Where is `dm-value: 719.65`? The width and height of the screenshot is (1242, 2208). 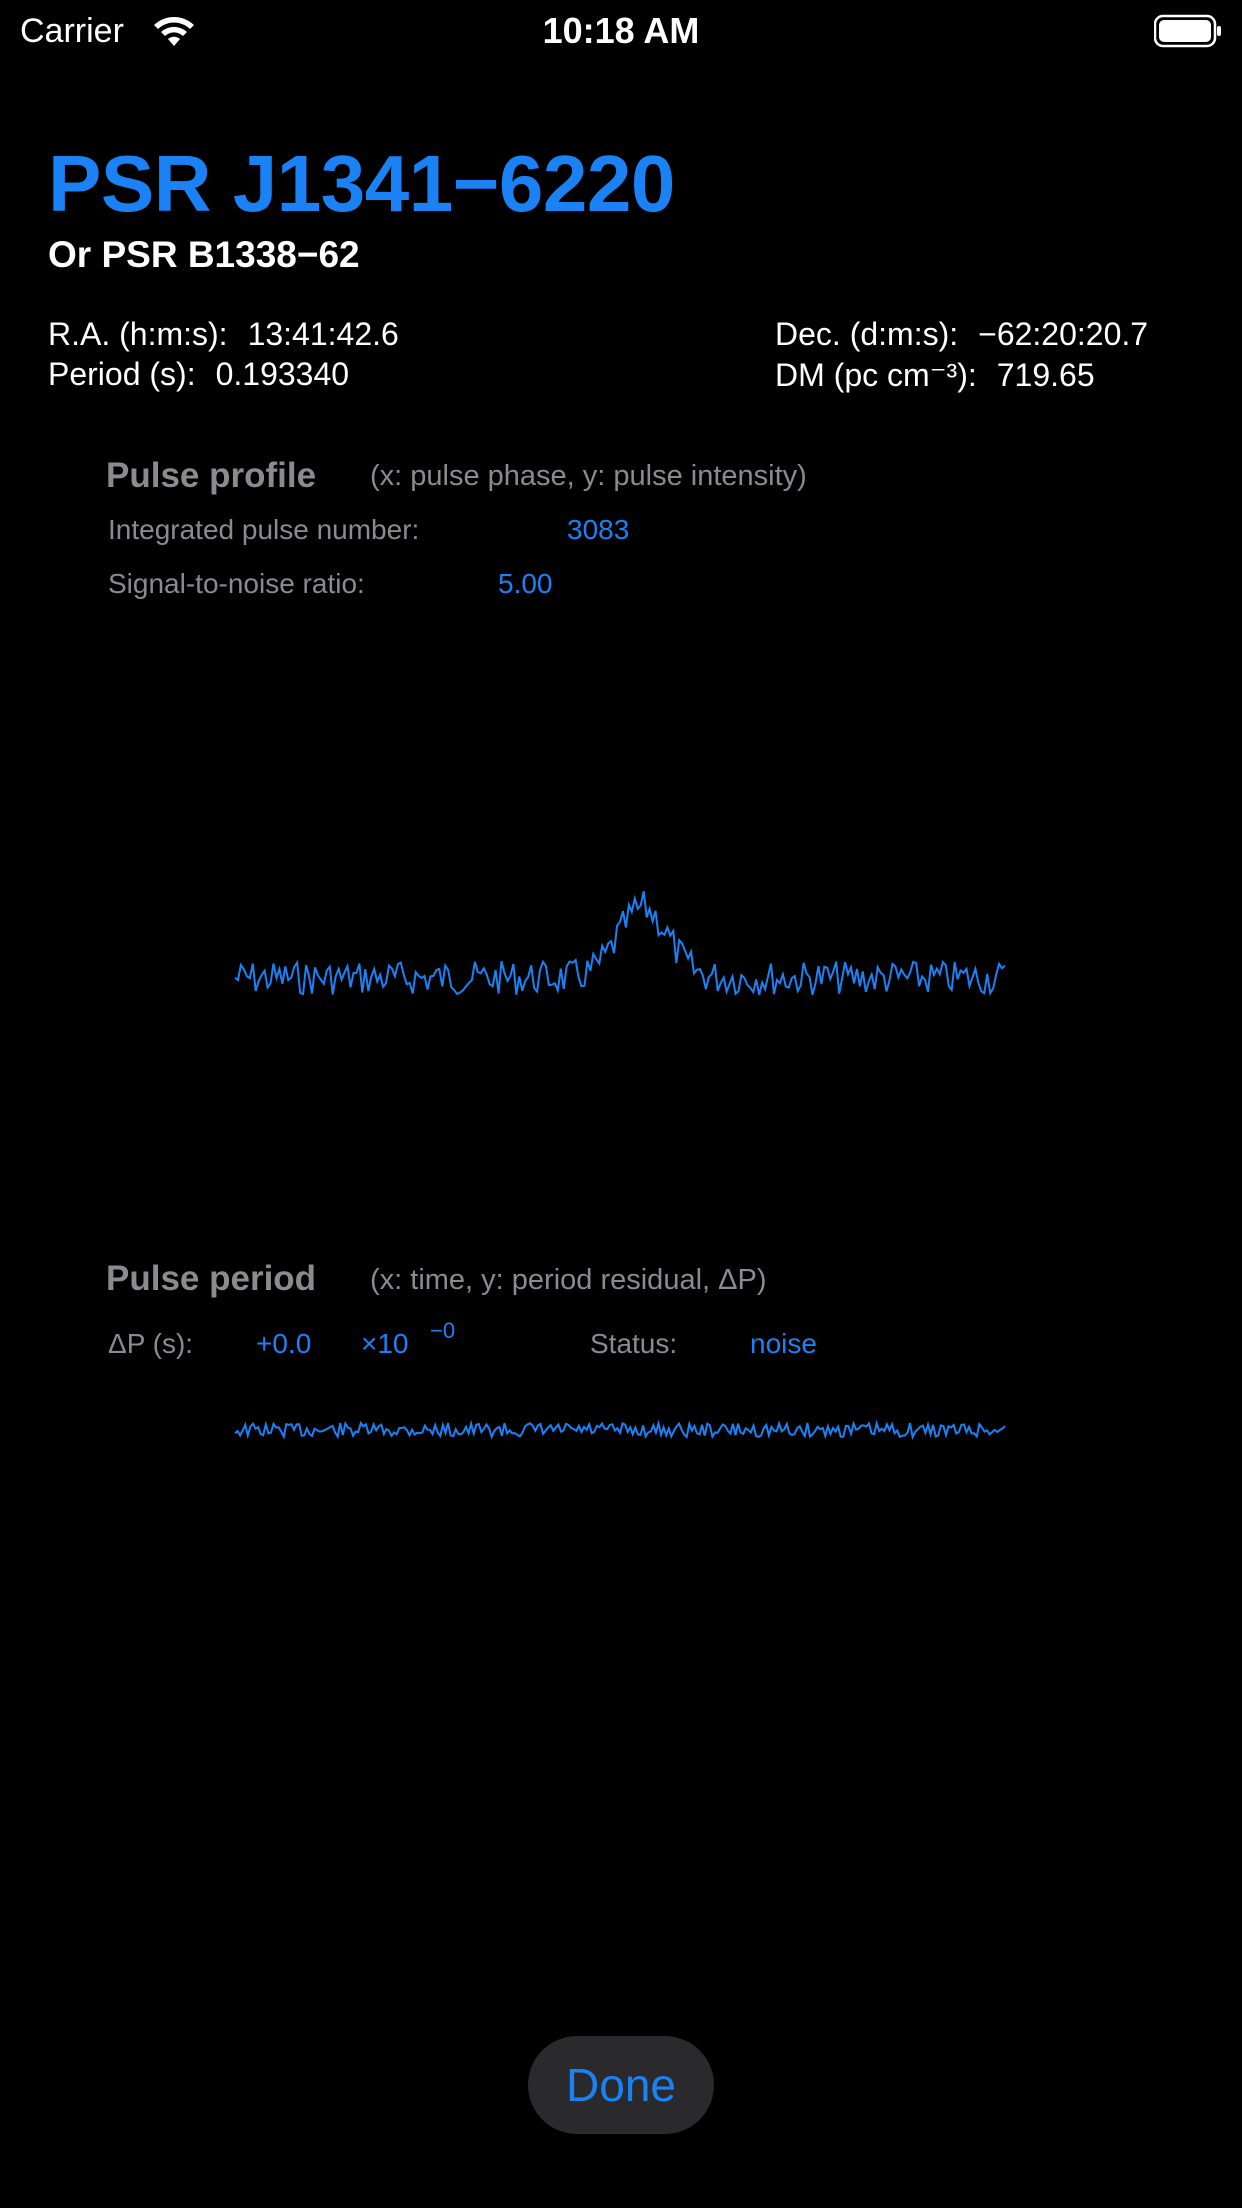
dm-value: 719.65 is located at coordinates (1045, 375).